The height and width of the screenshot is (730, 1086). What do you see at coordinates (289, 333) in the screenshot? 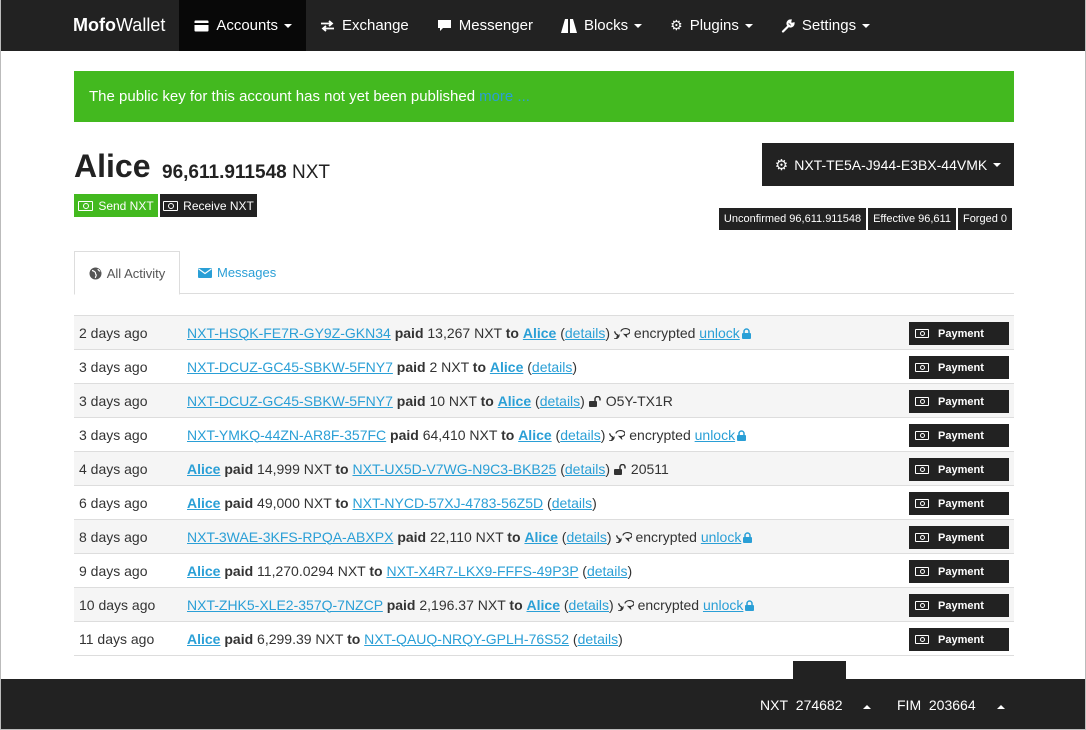
I see `sender-link: NXT-HSQK-FE7R-GY9Z-GKN34` at bounding box center [289, 333].